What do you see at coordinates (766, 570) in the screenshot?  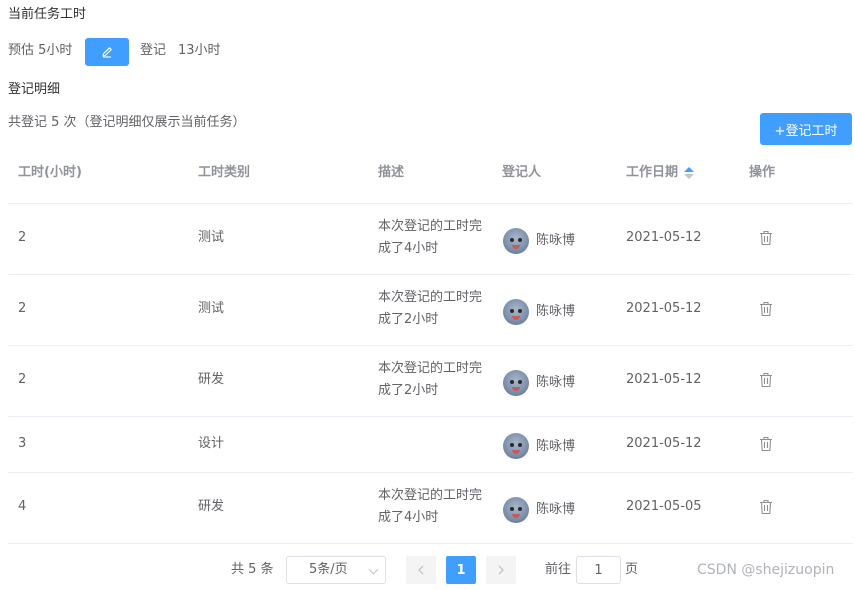 I see `watermark: CSDN @shejizuopin` at bounding box center [766, 570].